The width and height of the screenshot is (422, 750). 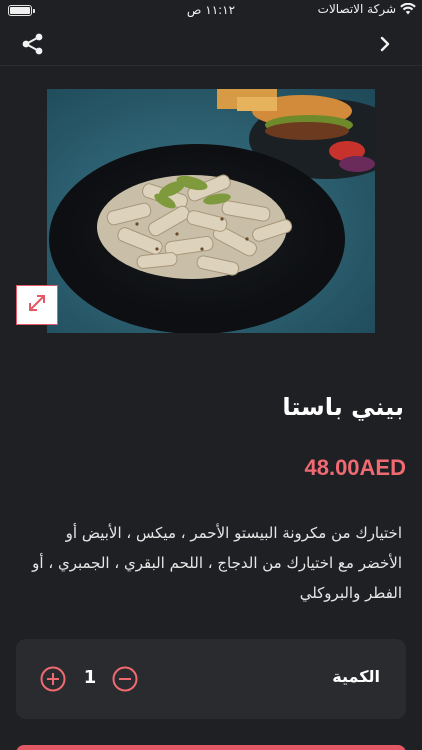 I want to click on quantity-card: 1 الكمية, so click(x=211, y=679).